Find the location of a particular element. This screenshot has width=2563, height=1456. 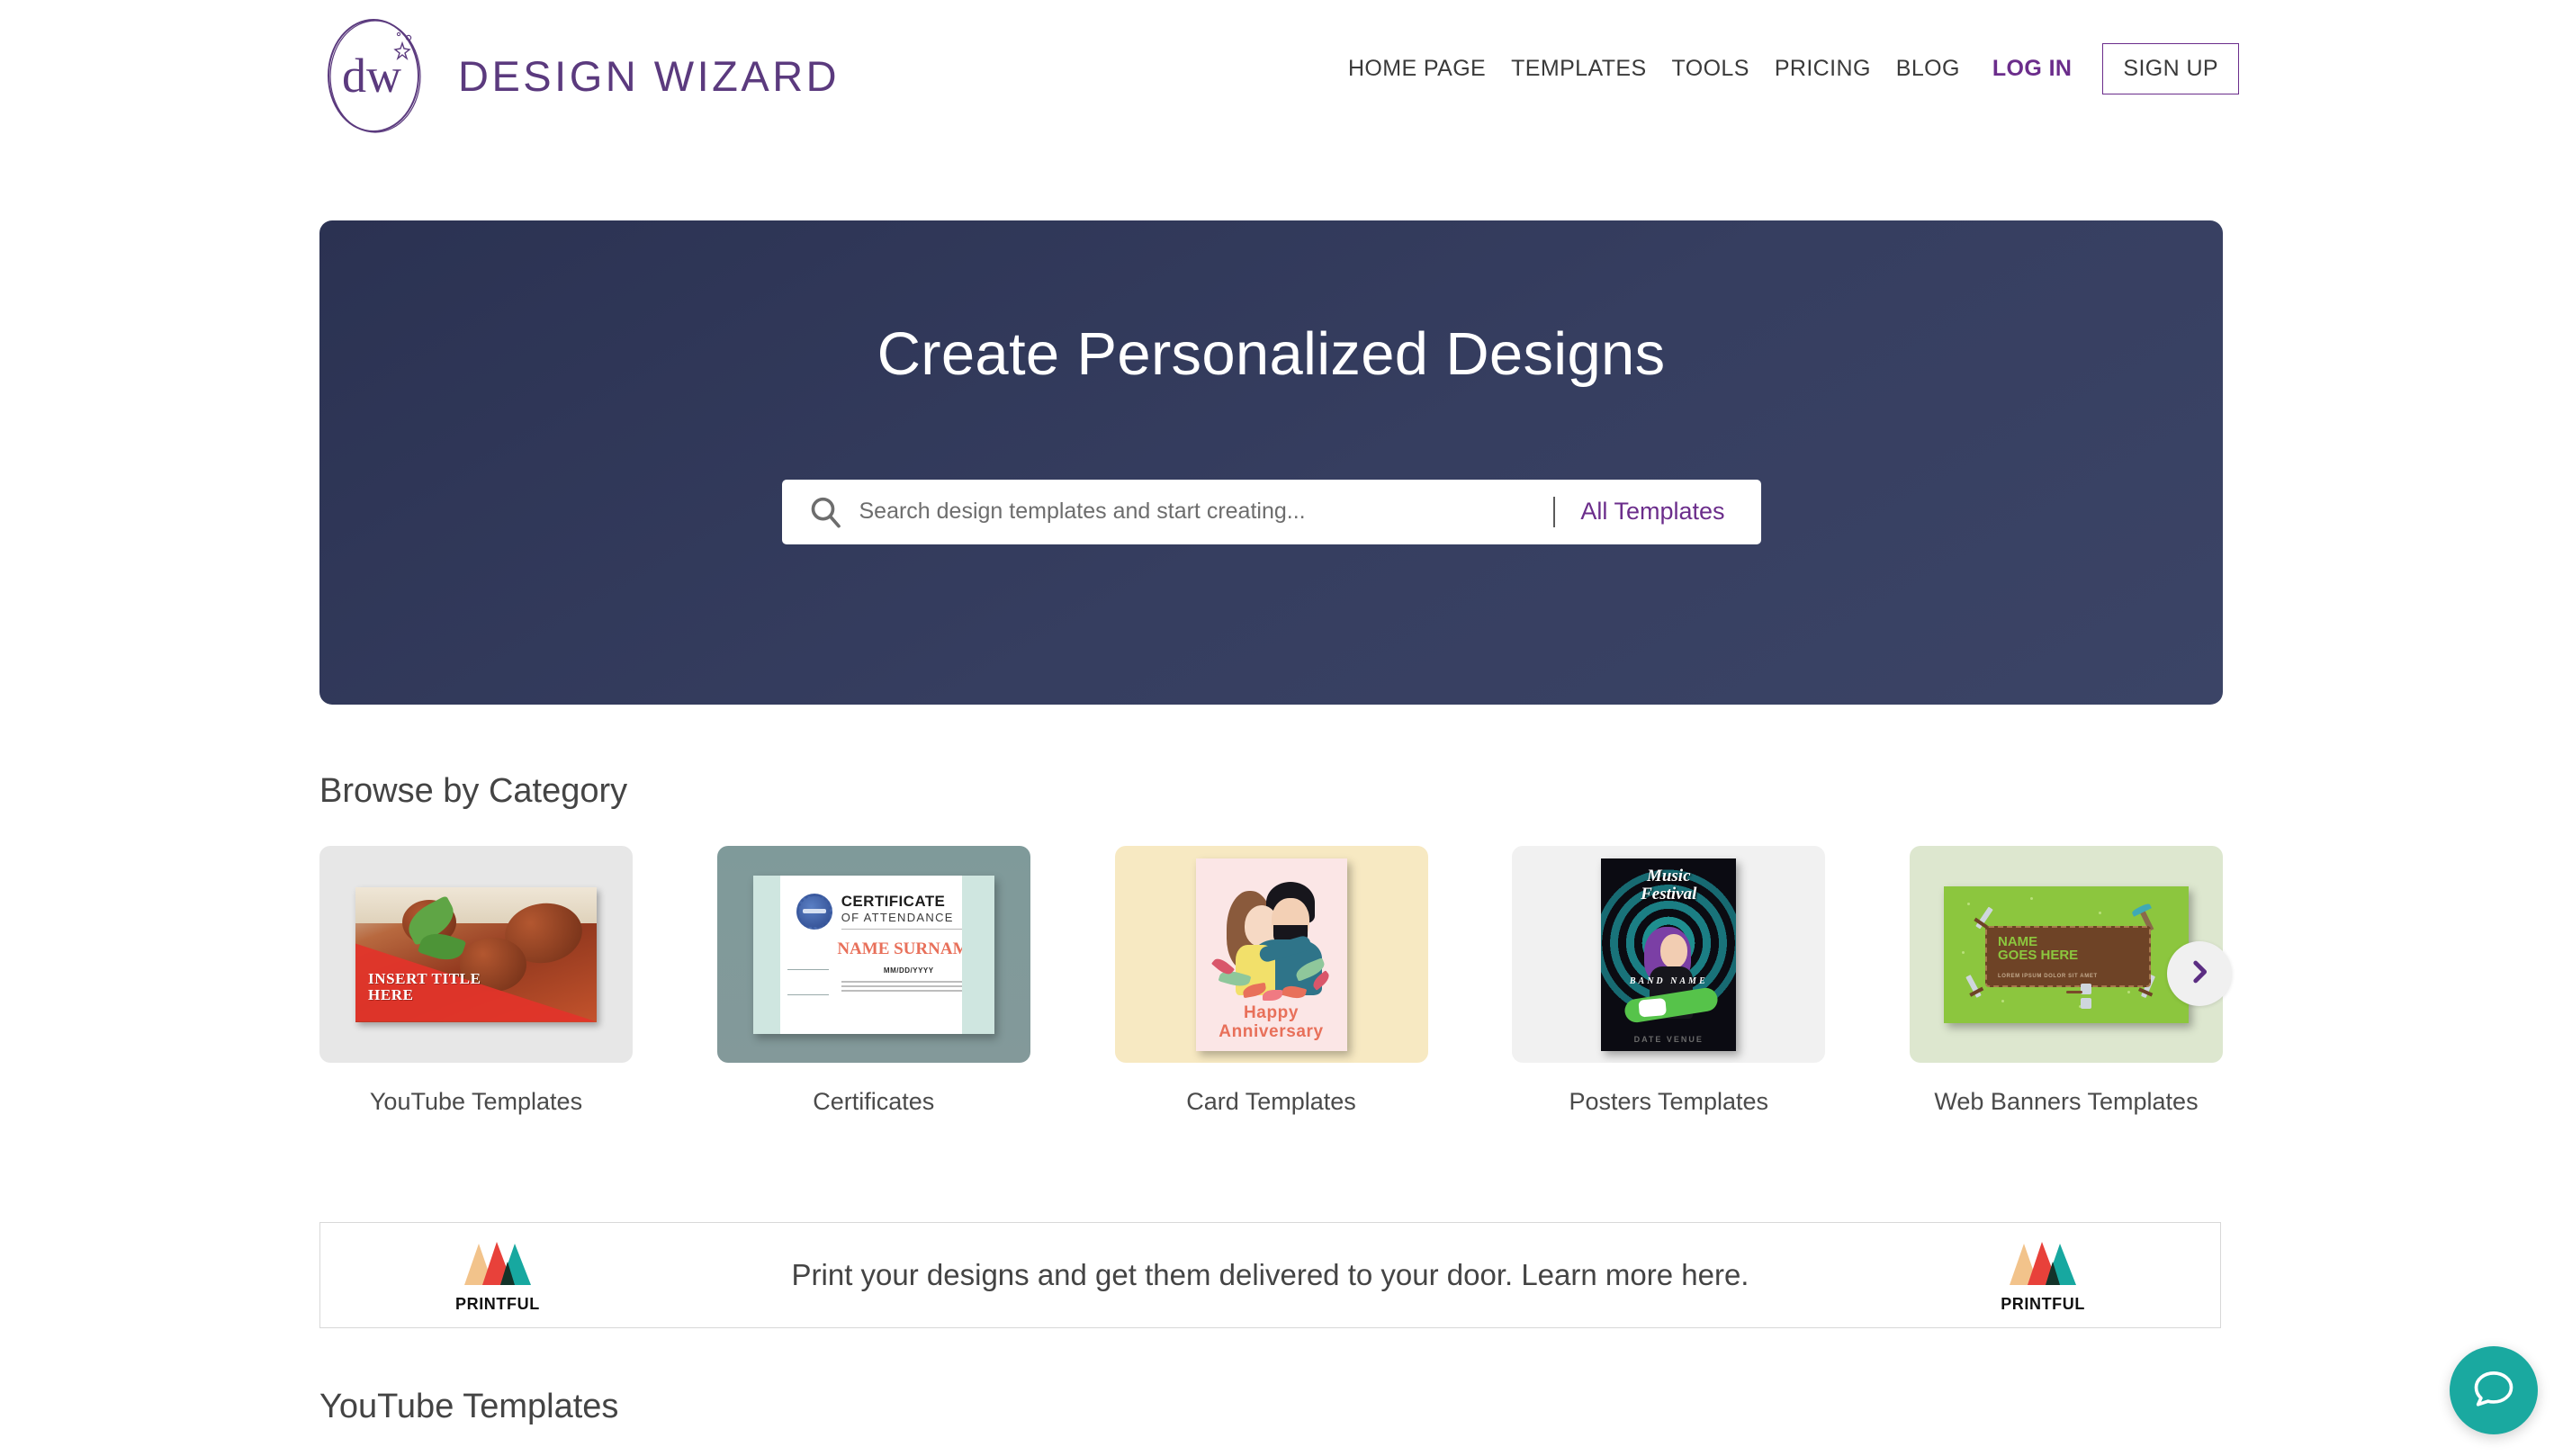

category-label-web-banners: Web Banners Templates is located at coordinates (2066, 1101).